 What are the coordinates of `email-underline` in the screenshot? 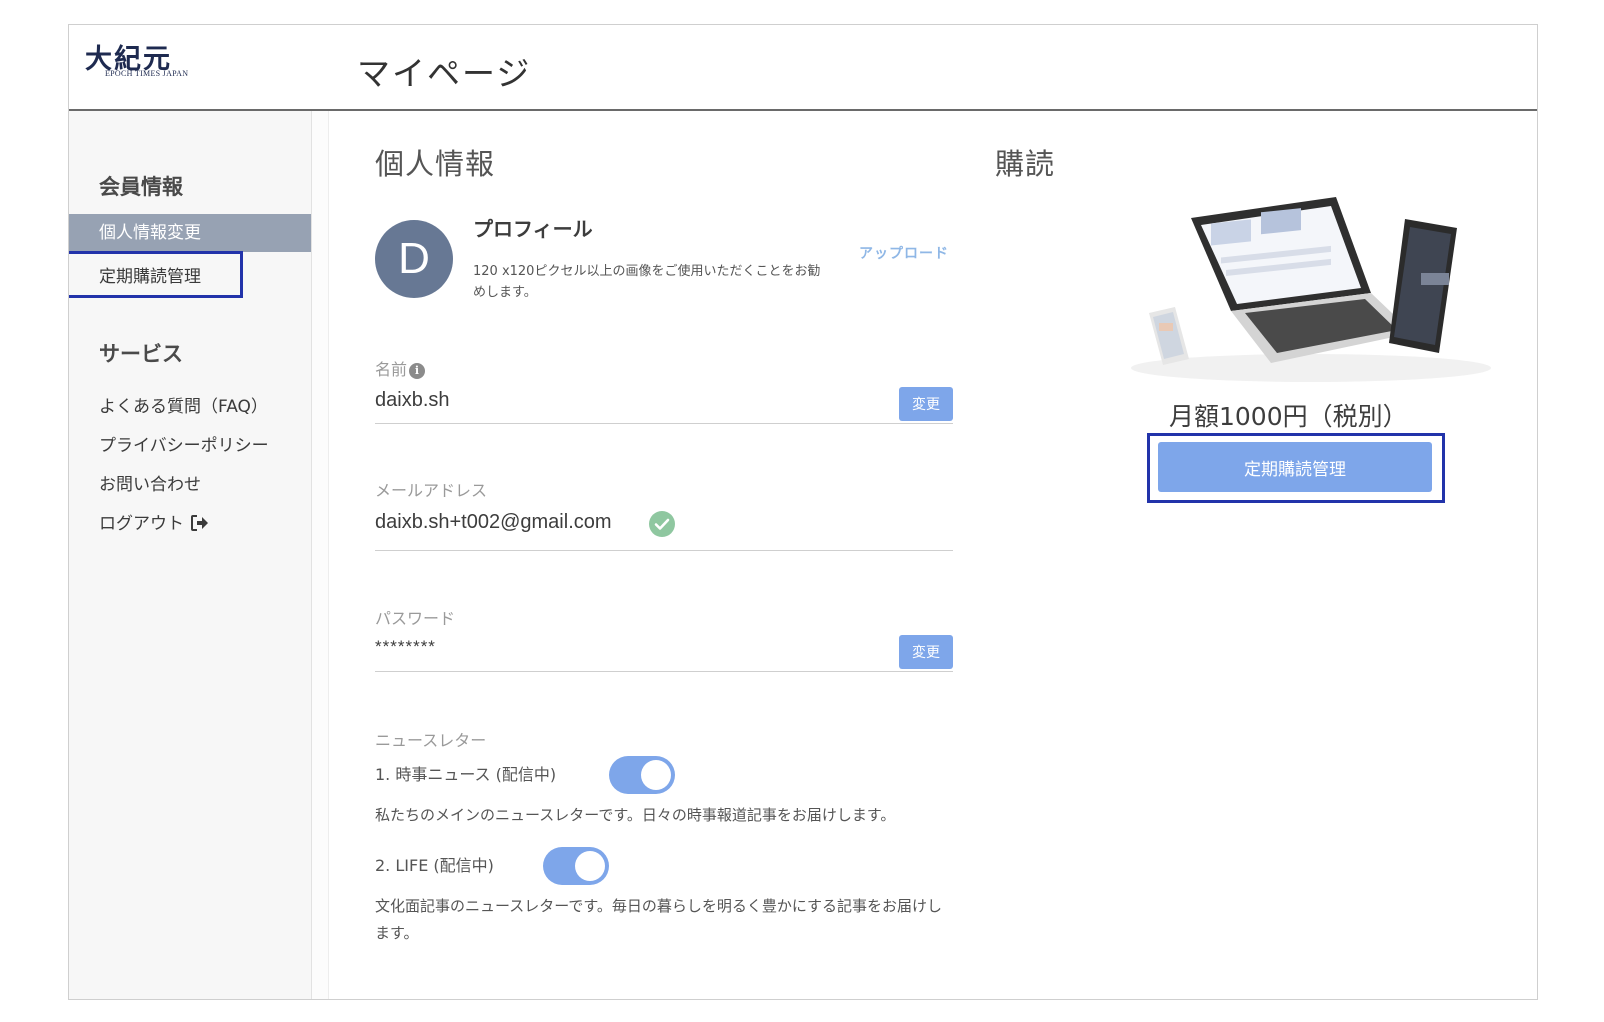 It's located at (664, 550).